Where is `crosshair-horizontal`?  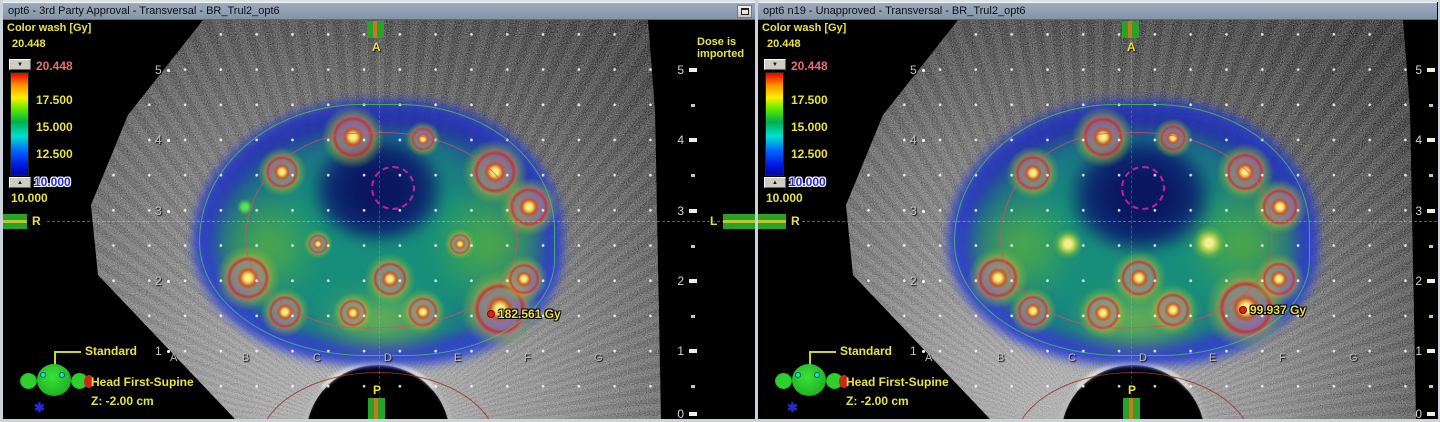 crosshair-horizontal is located at coordinates (401, 221).